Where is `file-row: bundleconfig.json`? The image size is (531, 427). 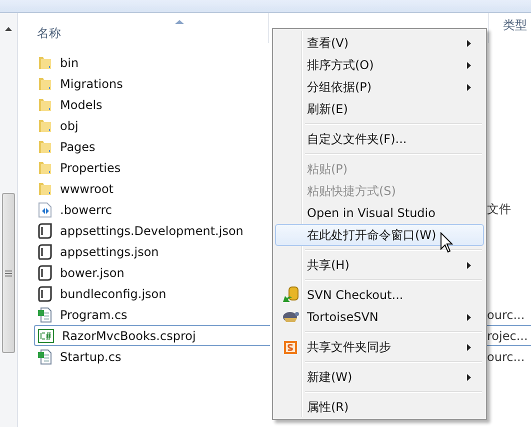 file-row: bundleconfig.json is located at coordinates (152, 293).